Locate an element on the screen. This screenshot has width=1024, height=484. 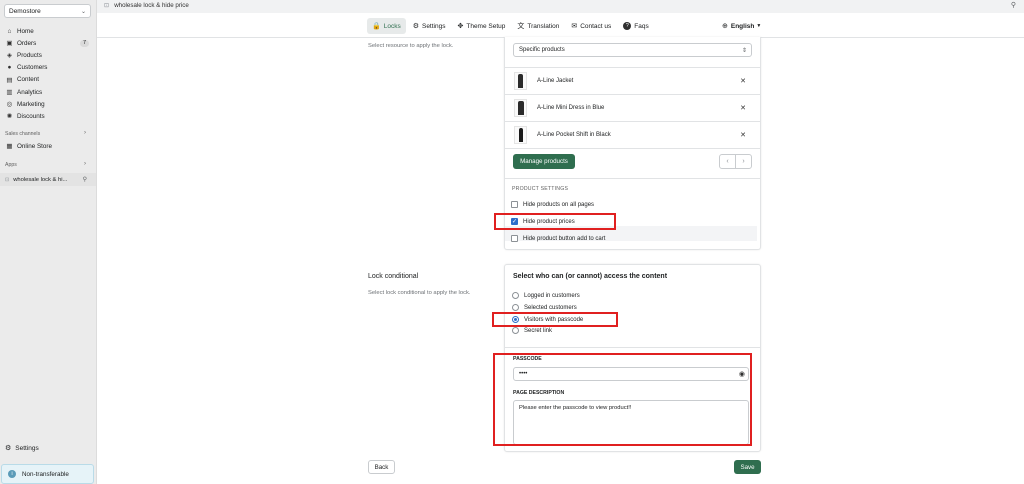
home-icon: ⌂ is located at coordinates (9, 31).